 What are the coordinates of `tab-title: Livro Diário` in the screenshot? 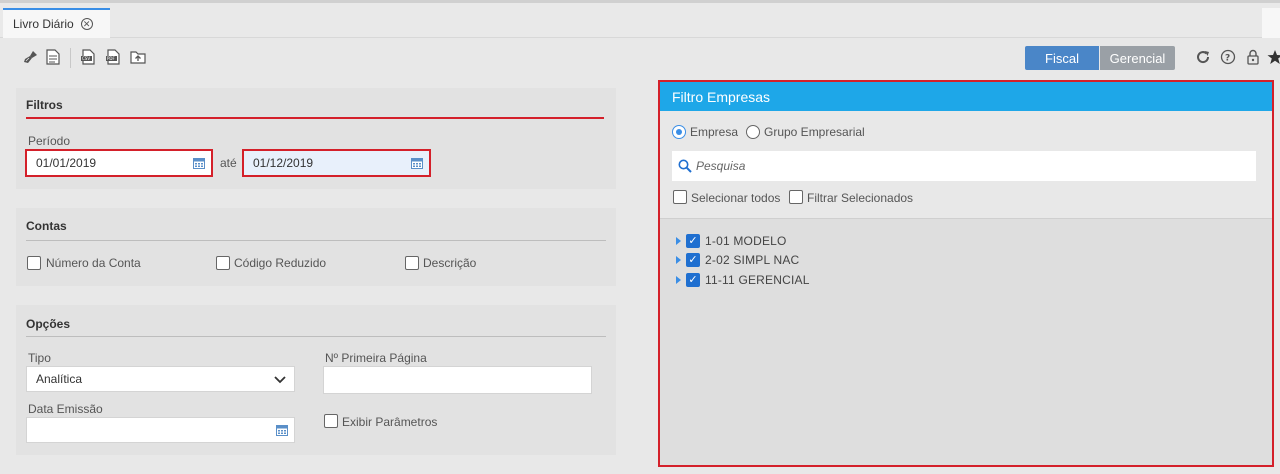 It's located at (43, 24).